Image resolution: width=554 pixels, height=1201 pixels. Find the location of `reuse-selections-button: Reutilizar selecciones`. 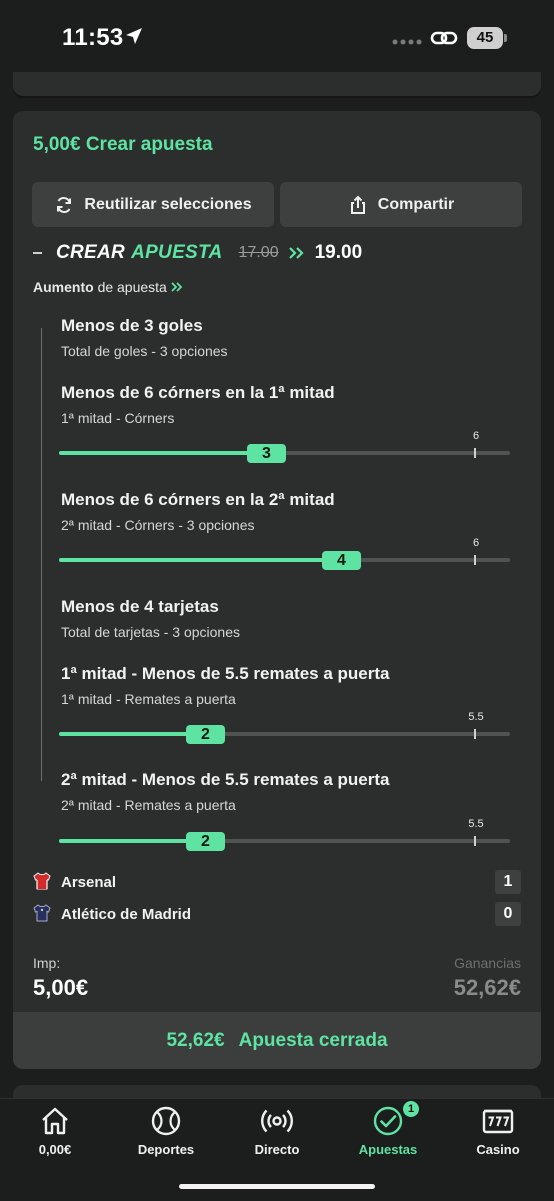

reuse-selections-button: Reutilizar selecciones is located at coordinates (153, 204).